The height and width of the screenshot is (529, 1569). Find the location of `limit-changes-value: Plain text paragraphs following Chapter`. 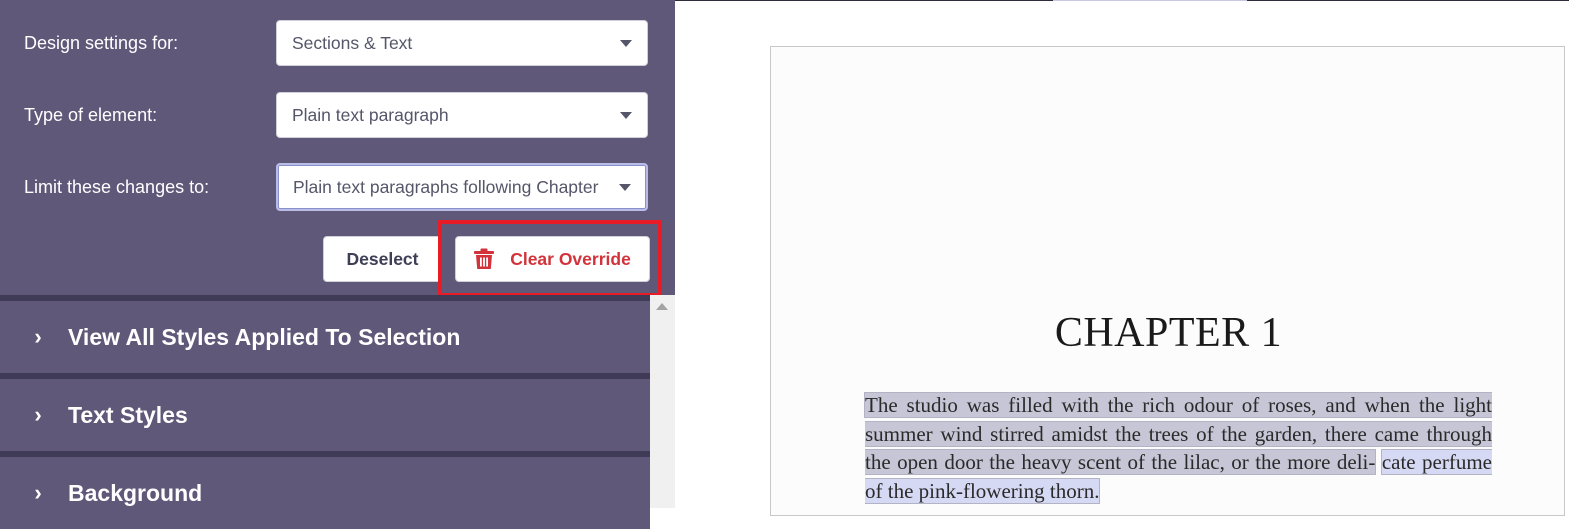

limit-changes-value: Plain text paragraphs following Chapter is located at coordinates (446, 186).